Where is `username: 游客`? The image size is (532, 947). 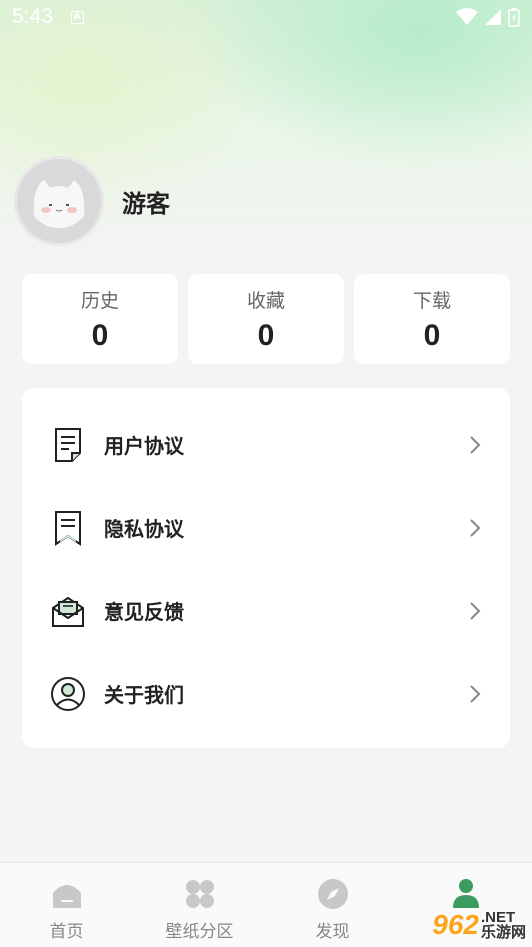
username: 游客 is located at coordinates (146, 203).